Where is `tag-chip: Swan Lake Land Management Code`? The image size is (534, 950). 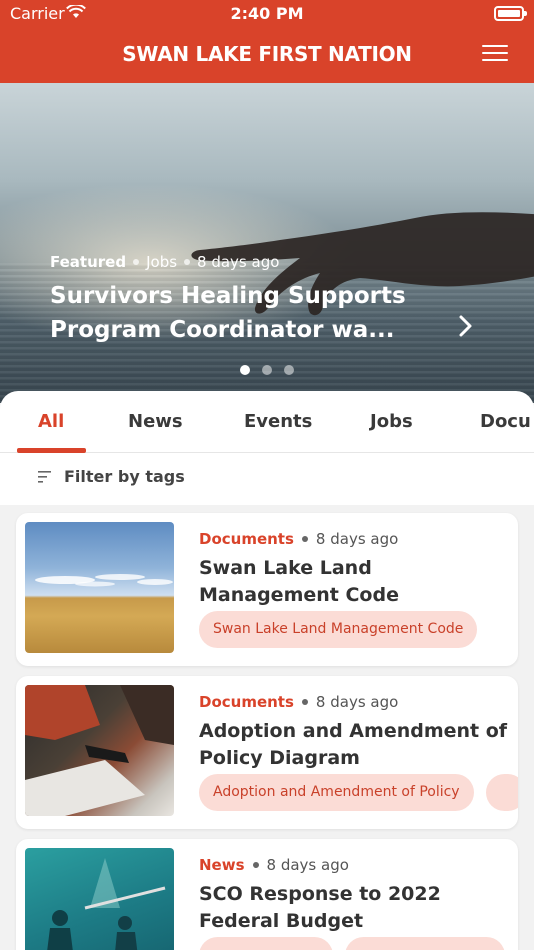
tag-chip: Swan Lake Land Management Code is located at coordinates (338, 629).